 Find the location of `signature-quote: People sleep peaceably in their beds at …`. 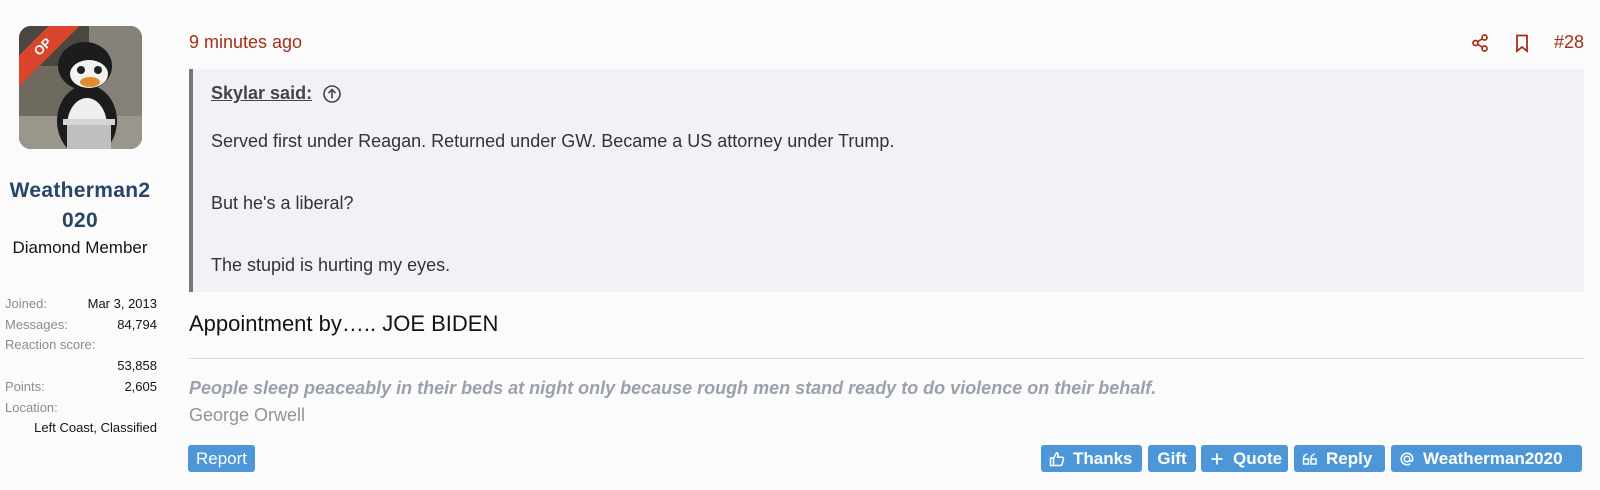

signature-quote: People sleep peaceably in their beds at … is located at coordinates (673, 388).